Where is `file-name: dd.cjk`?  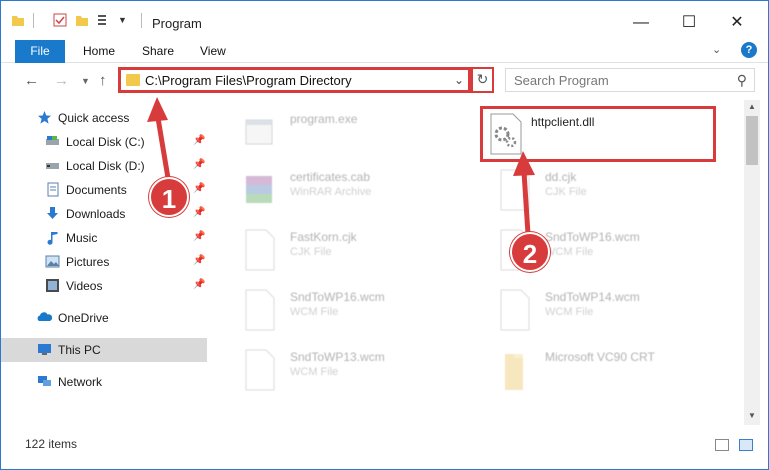 file-name: dd.cjk is located at coordinates (561, 177).